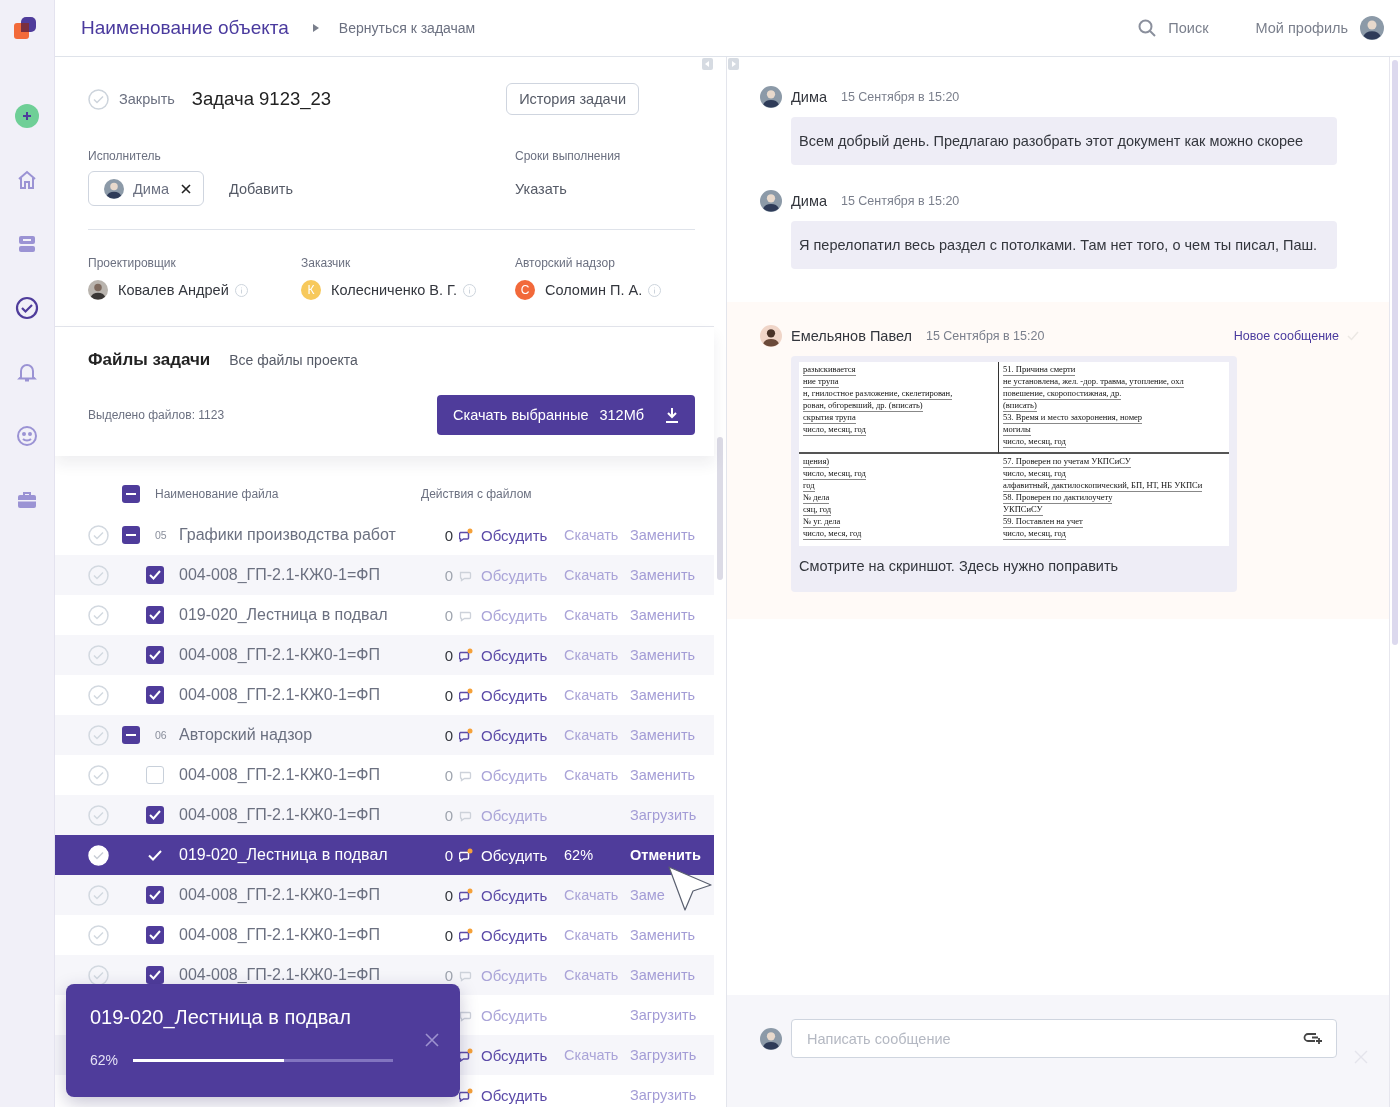 The height and width of the screenshot is (1107, 1400). Describe the element at coordinates (878, 394) in the screenshot. I see `document-text: н, гнилостное разложение, скелетирован,` at that location.